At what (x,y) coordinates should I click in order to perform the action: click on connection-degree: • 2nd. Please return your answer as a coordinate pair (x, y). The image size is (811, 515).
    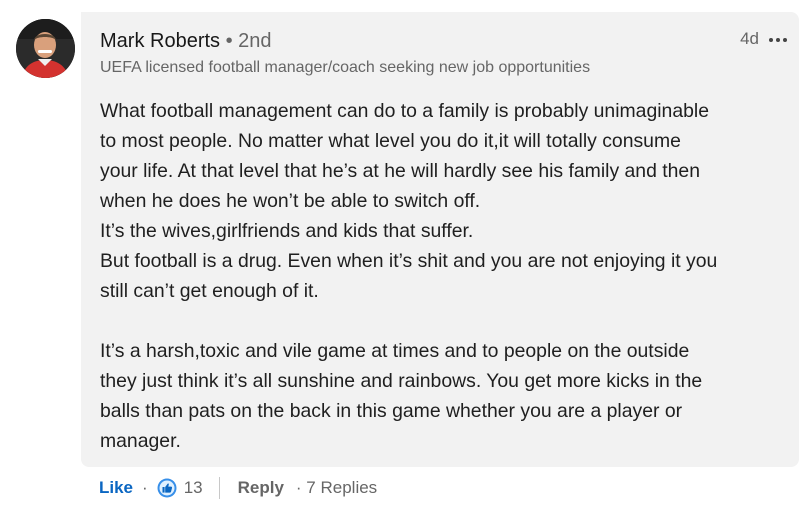
    Looking at the image, I should click on (246, 41).